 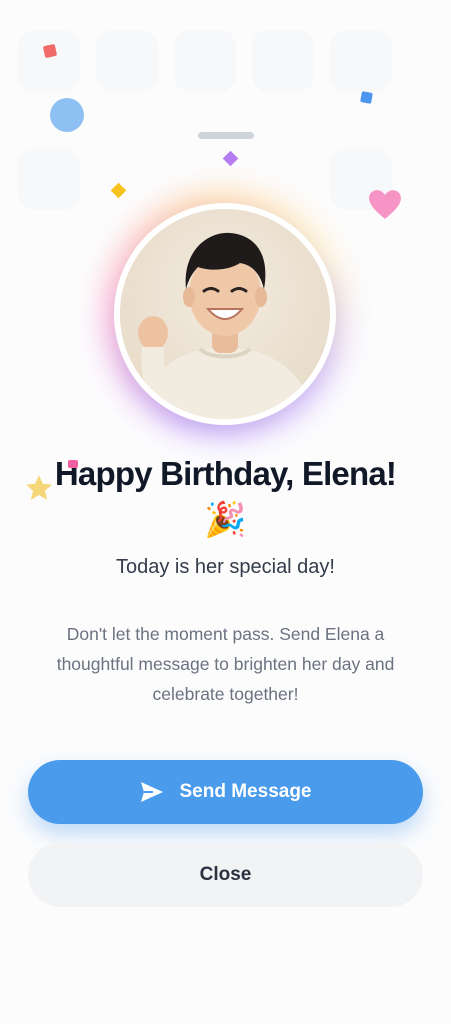 I want to click on avatar-photo, so click(x=225, y=314).